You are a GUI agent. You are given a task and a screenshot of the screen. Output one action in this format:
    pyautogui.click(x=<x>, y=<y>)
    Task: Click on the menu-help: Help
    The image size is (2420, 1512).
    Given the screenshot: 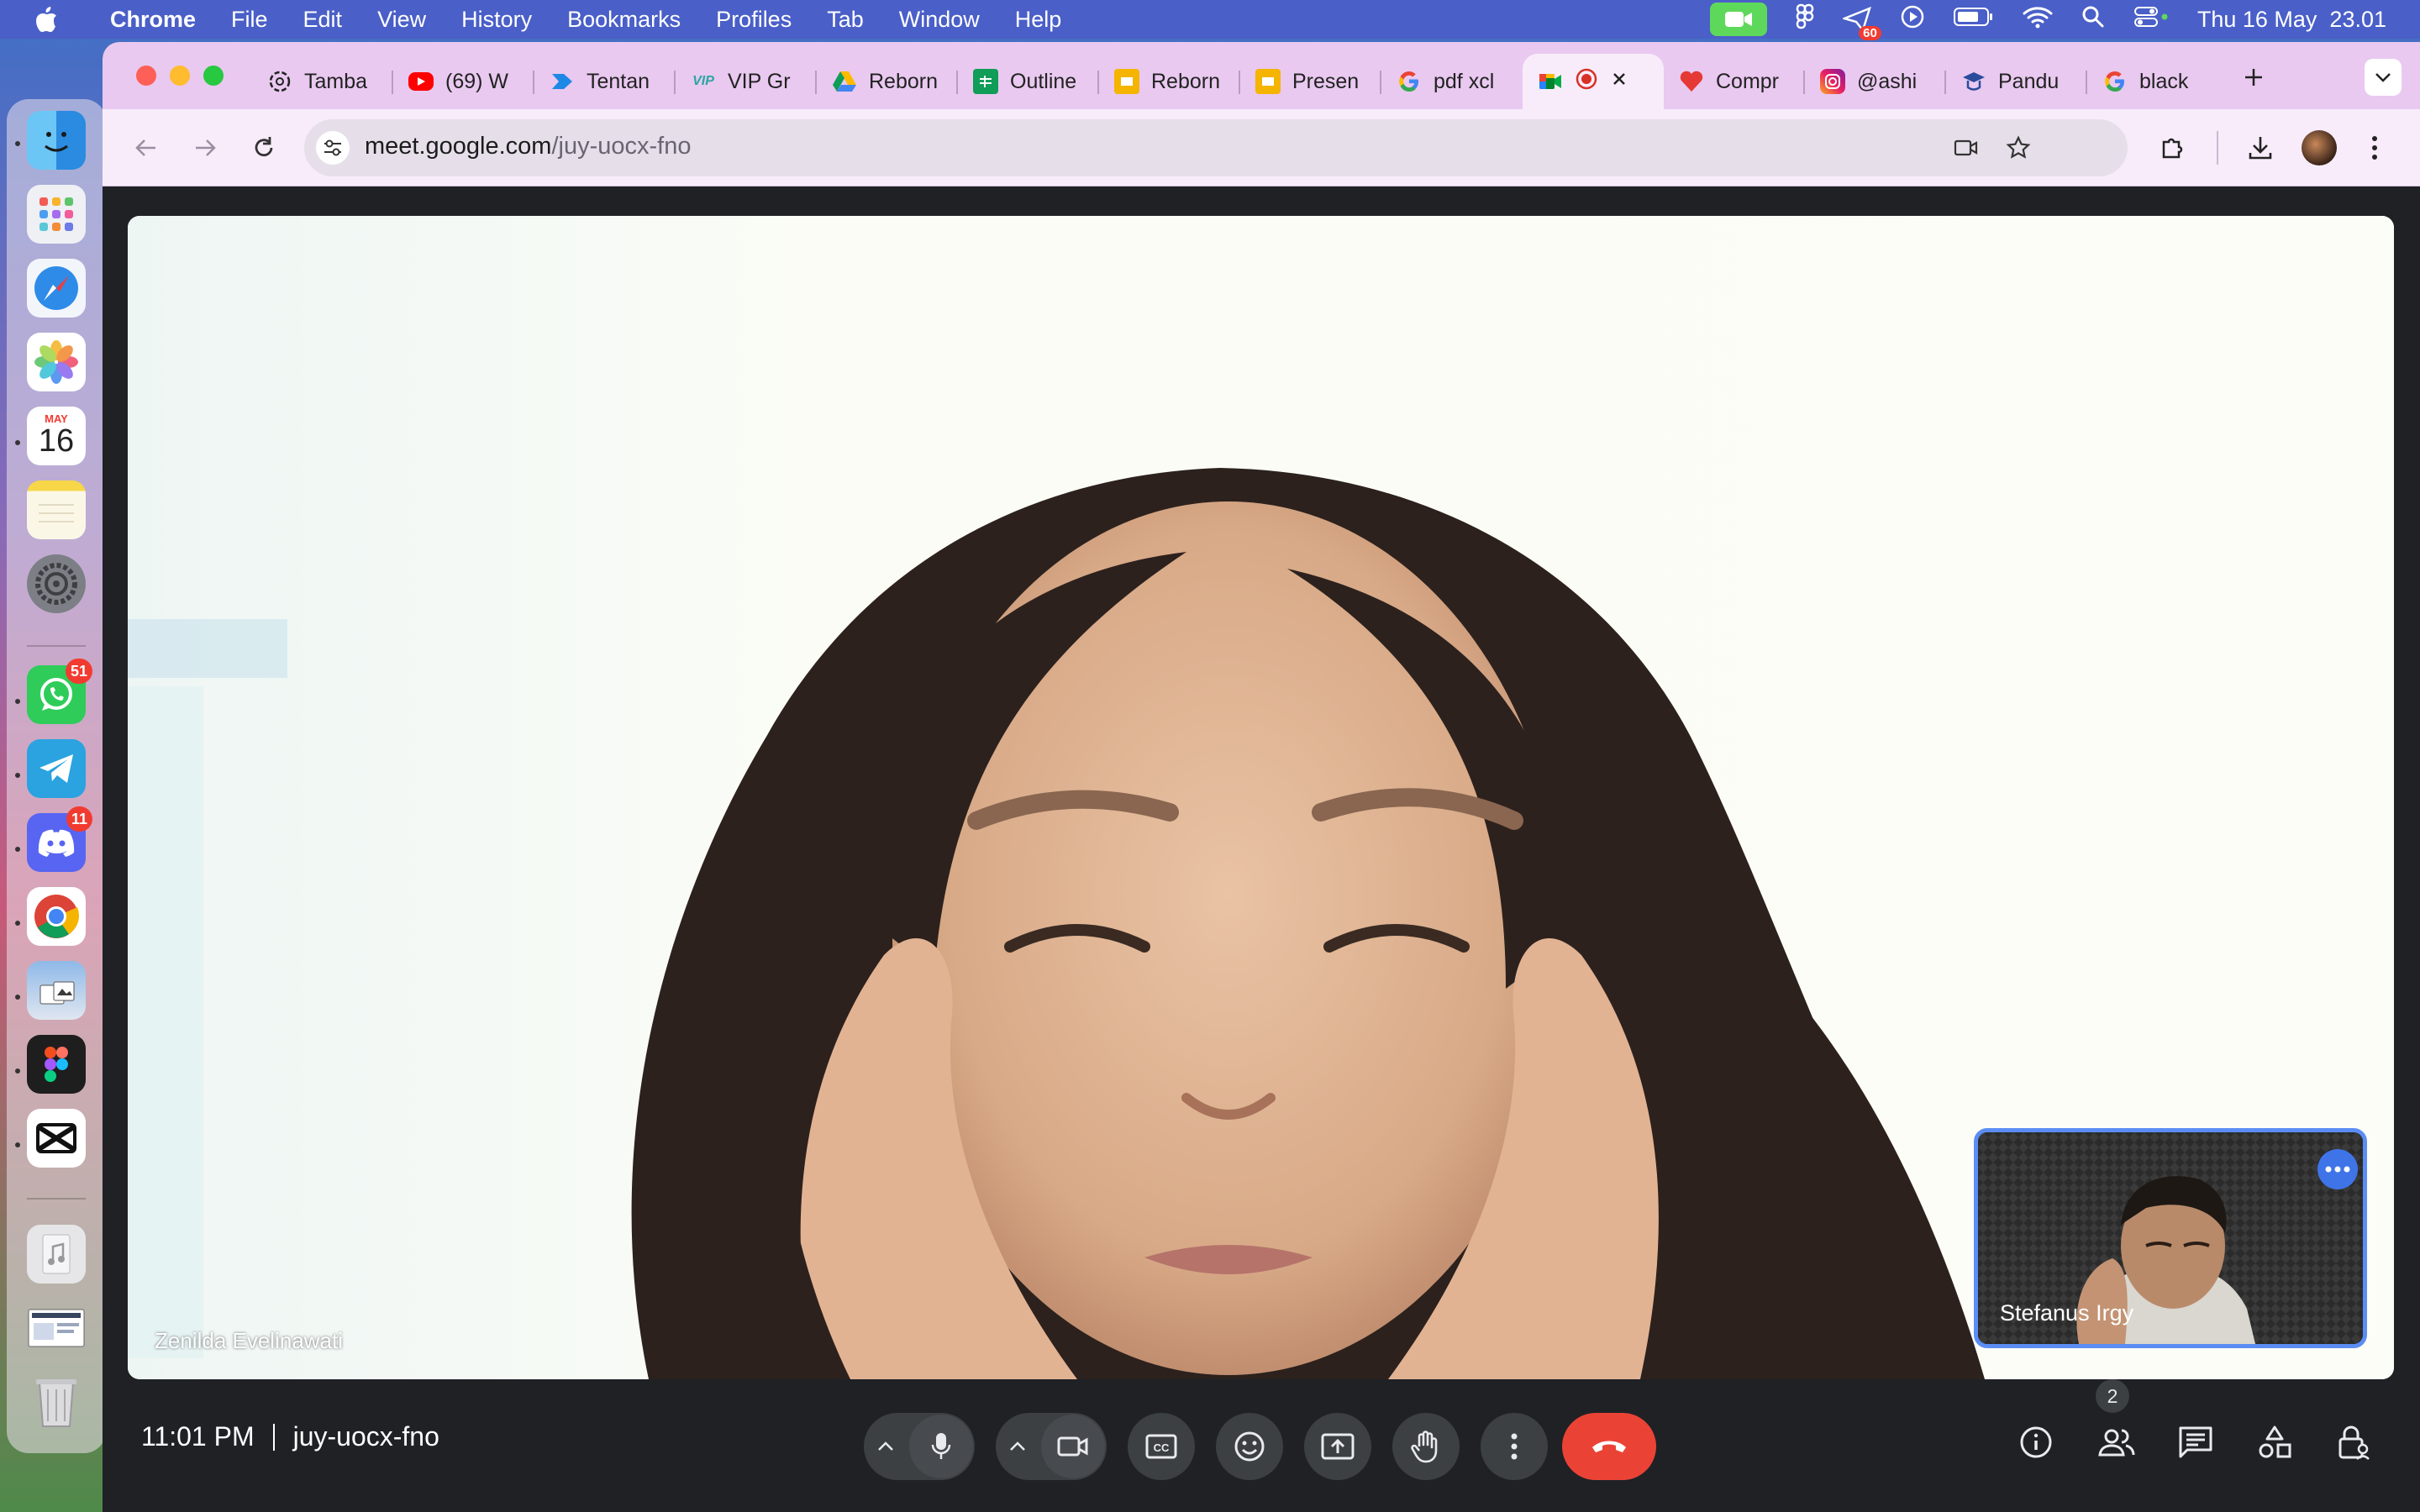 What is the action you would take?
    pyautogui.click(x=1038, y=20)
    